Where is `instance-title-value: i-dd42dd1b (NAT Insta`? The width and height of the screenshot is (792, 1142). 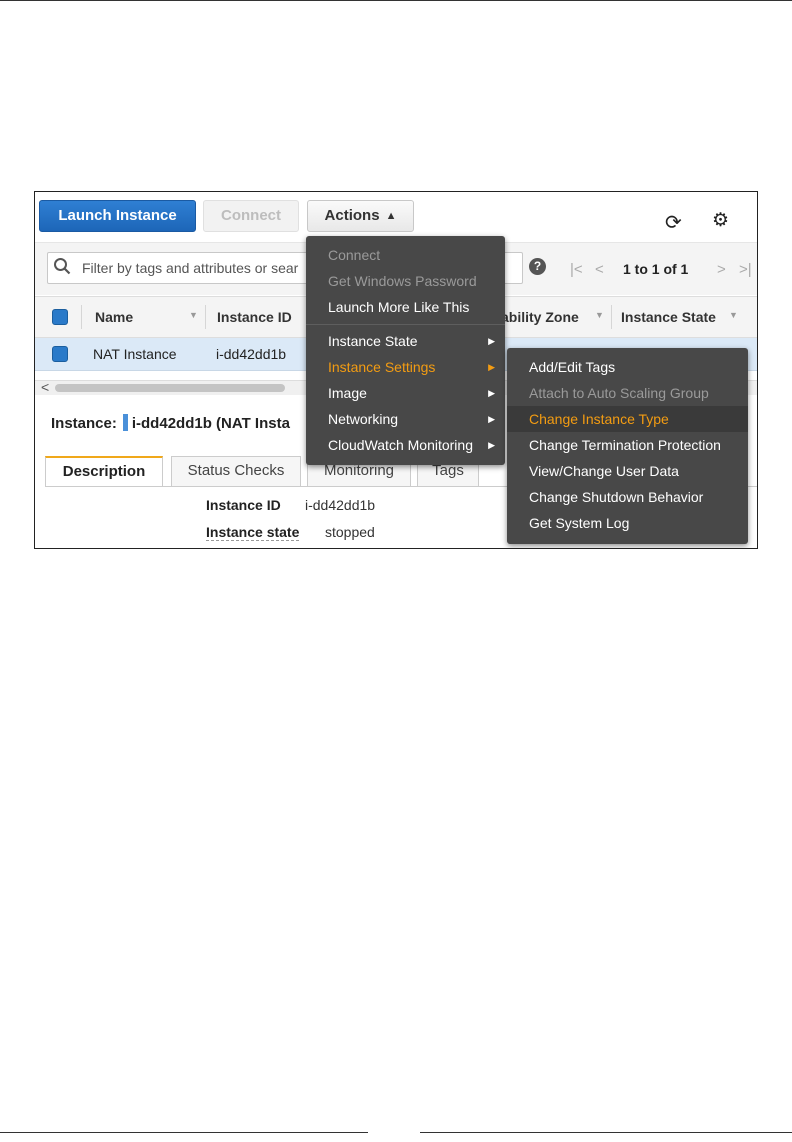
instance-title-value: i-dd42dd1b (NAT Insta is located at coordinates (210, 423).